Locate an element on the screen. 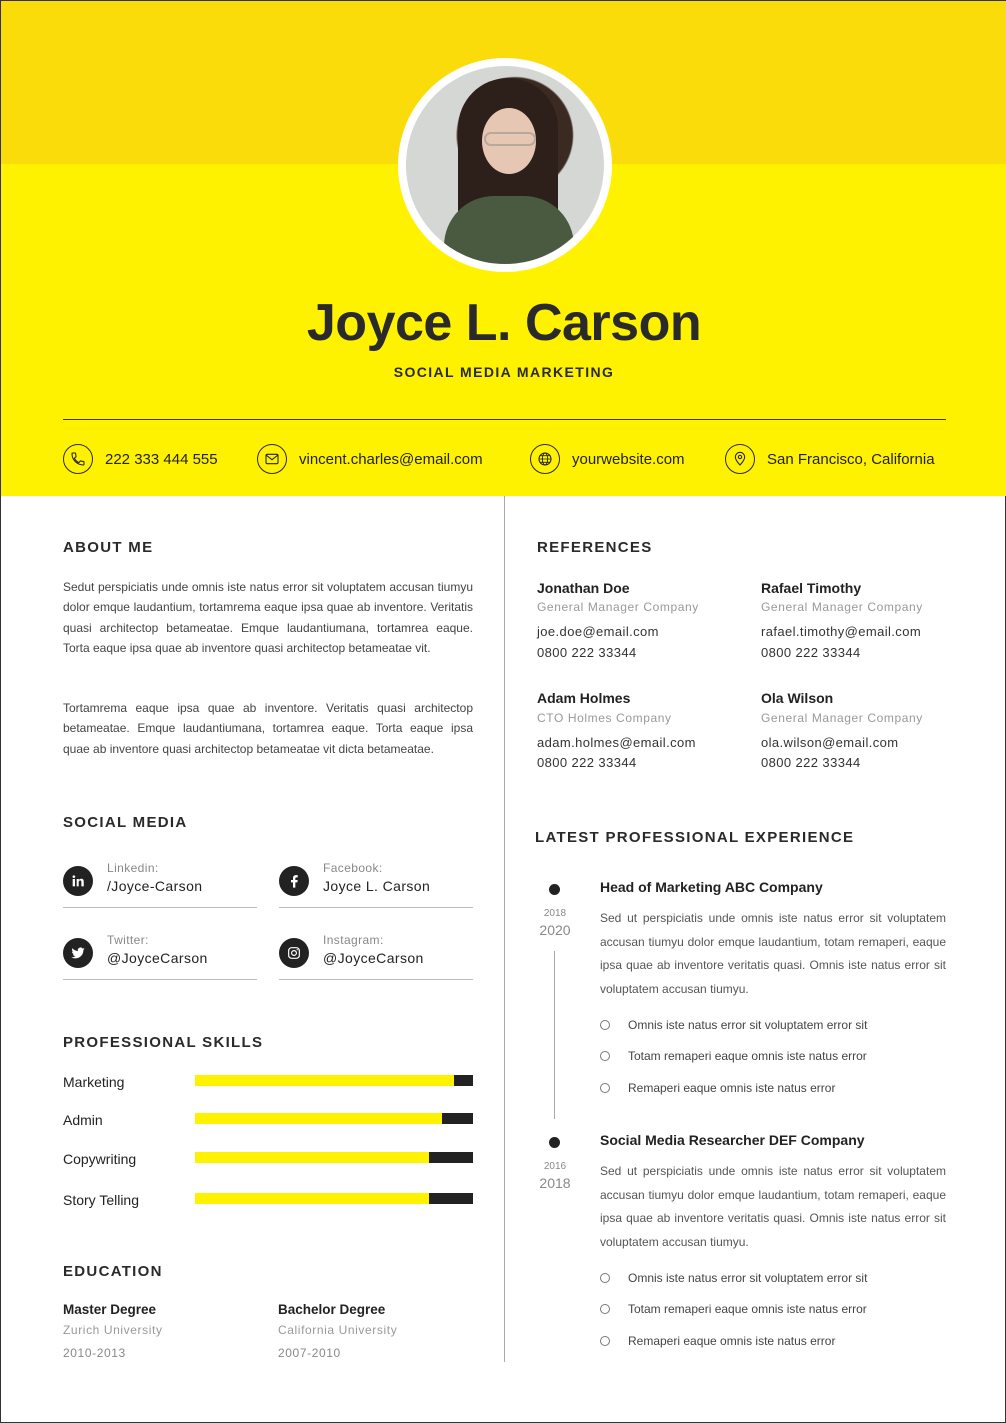 Image resolution: width=1006 pixels, height=1423 pixels. header-divider is located at coordinates (504, 419).